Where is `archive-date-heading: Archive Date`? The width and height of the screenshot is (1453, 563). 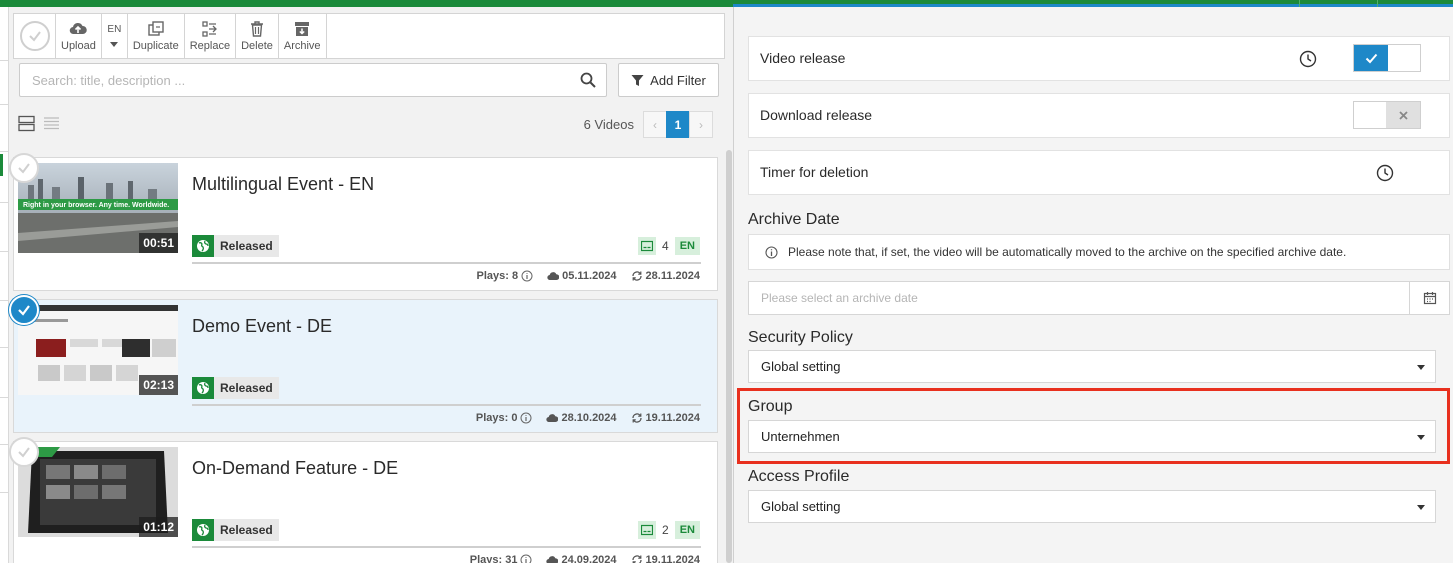 archive-date-heading: Archive Date is located at coordinates (794, 219).